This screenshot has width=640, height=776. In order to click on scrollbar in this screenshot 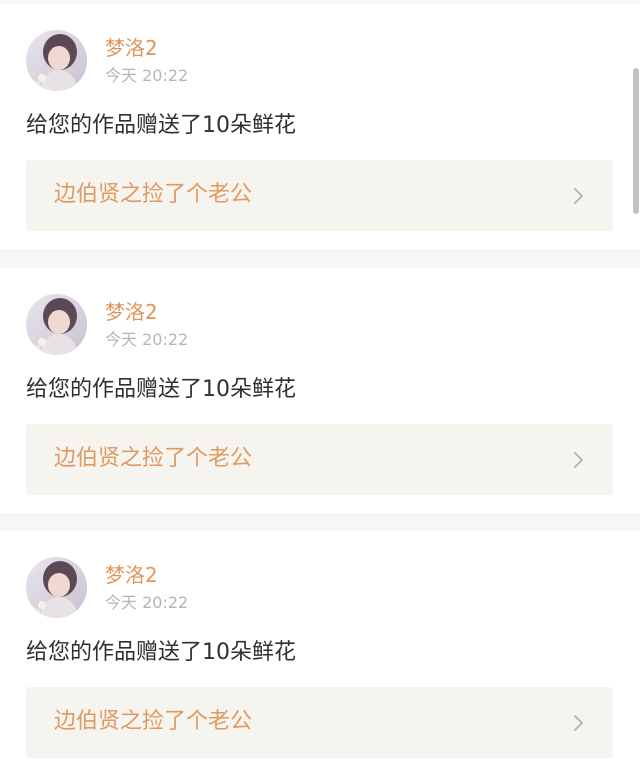, I will do `click(636, 141)`.